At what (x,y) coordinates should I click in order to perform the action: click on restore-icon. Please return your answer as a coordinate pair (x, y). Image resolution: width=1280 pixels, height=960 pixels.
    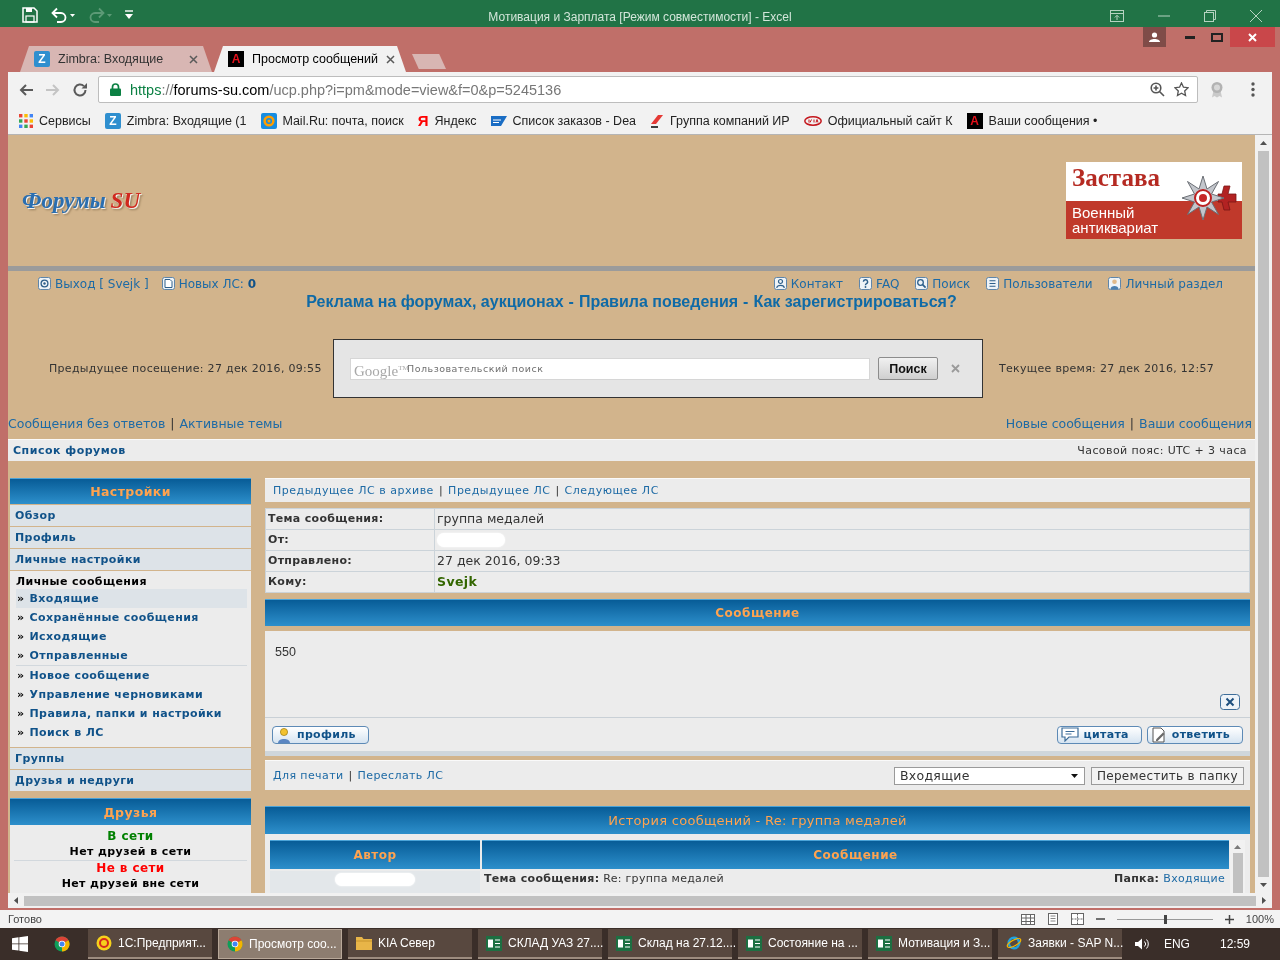
    Looking at the image, I should click on (1210, 15).